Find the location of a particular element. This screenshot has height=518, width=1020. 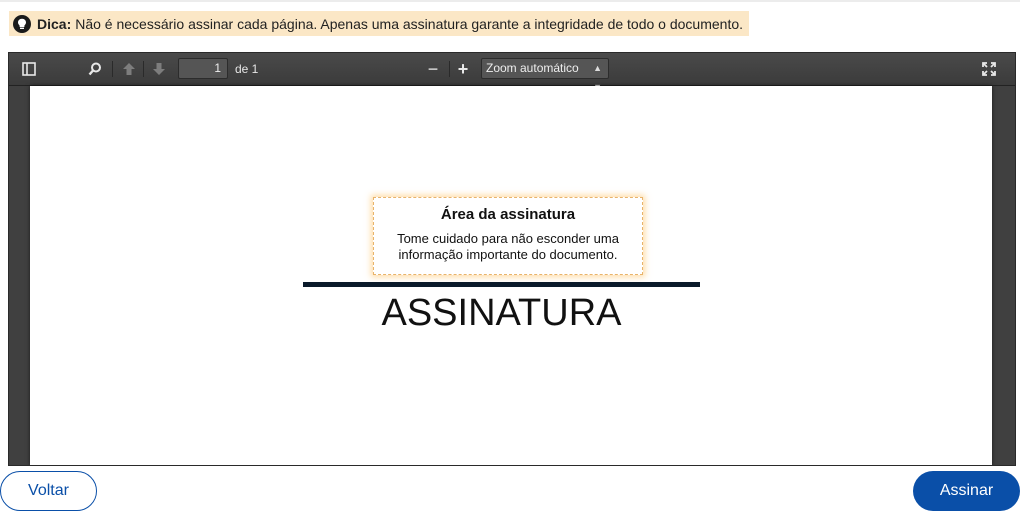

pdf-toolbar: 1 de 1 − + Zoom automático ▲▼ is located at coordinates (512, 72).